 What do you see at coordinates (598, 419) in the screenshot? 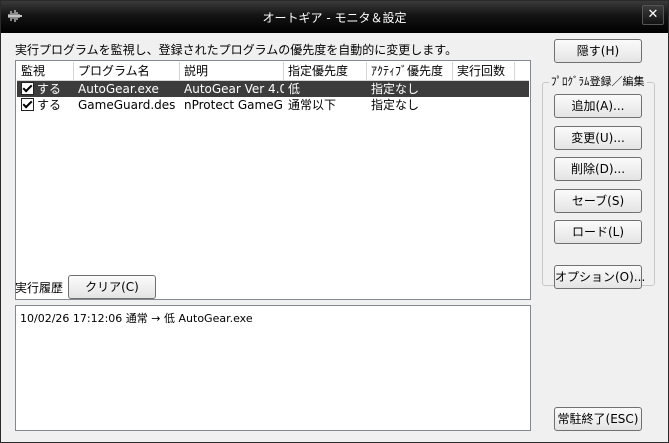
I see `exit-resident-button: 常駐終了(ESC)` at bounding box center [598, 419].